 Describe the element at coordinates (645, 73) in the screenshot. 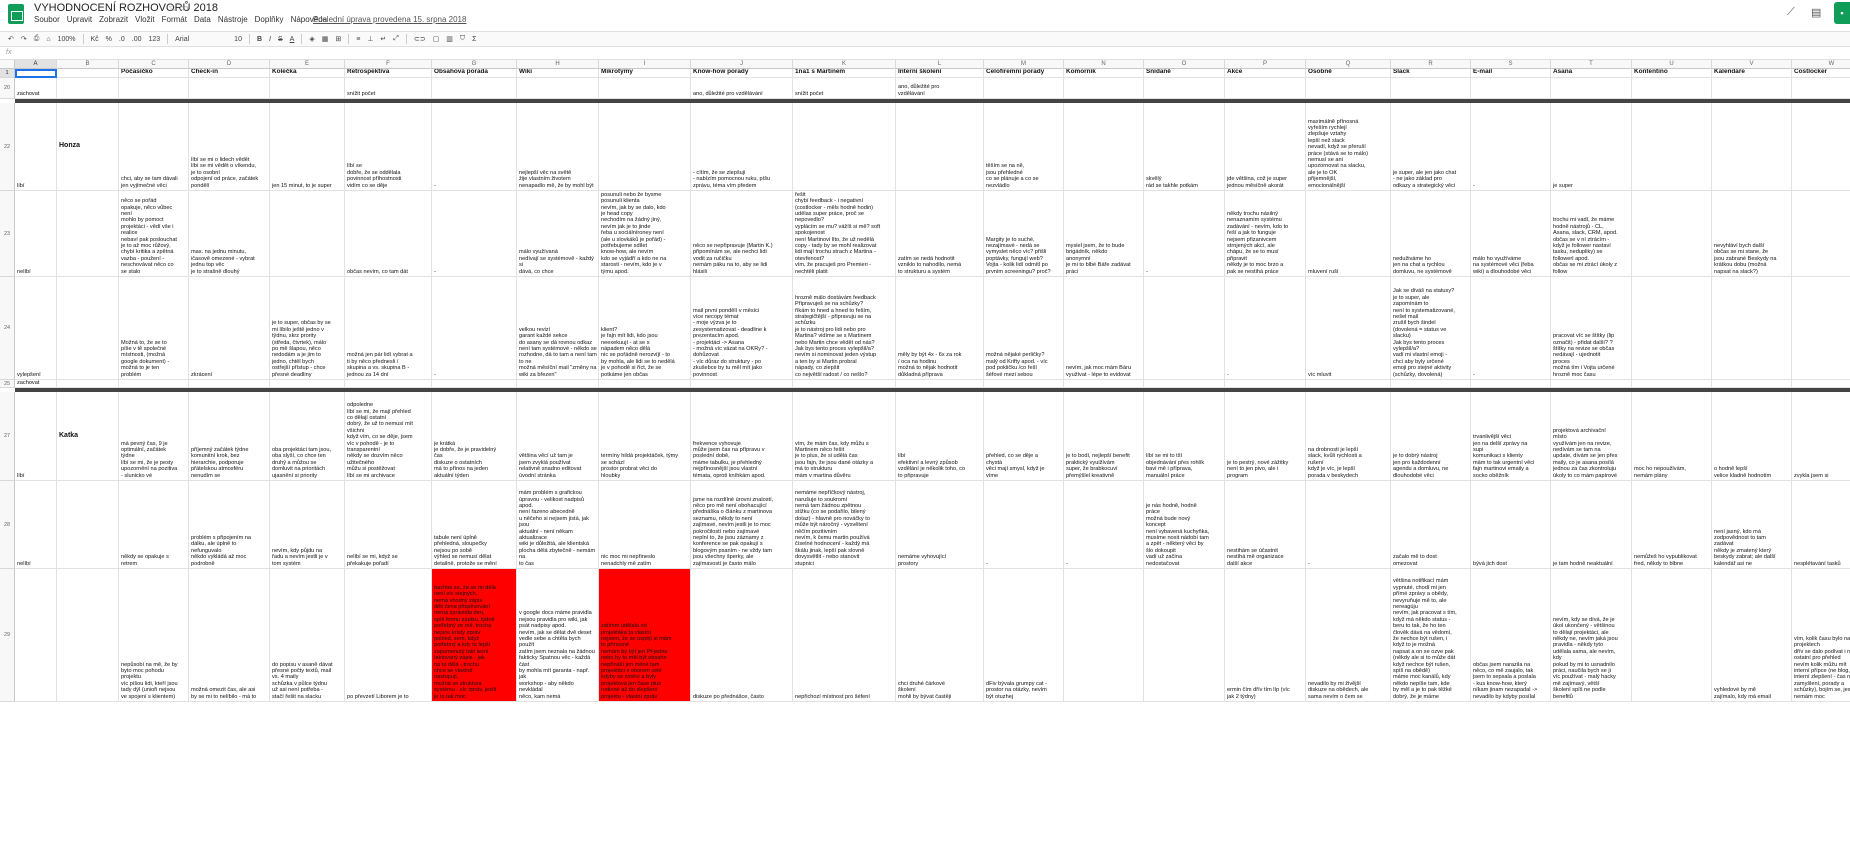

I see `column-title-cell: Mikrotýmy` at that location.